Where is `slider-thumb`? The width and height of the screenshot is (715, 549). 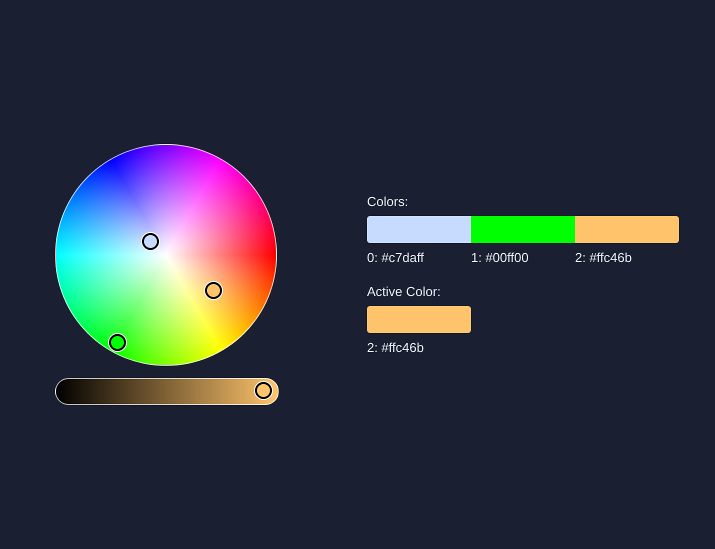 slider-thumb is located at coordinates (263, 390).